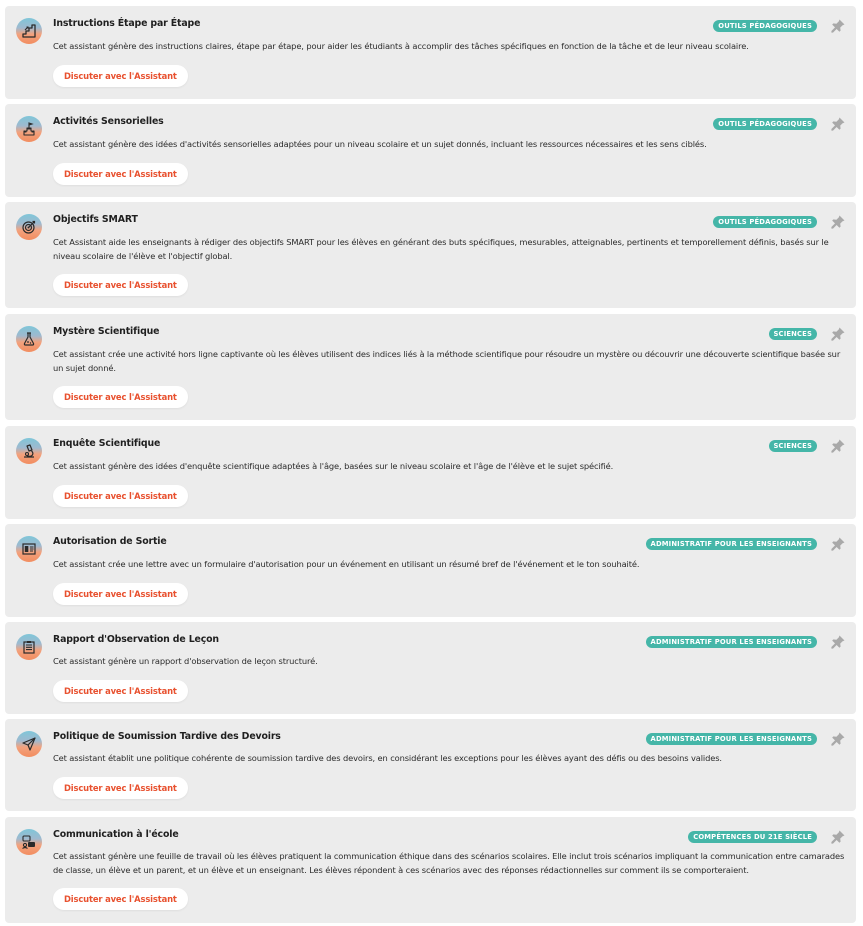  Describe the element at coordinates (127, 23) in the screenshot. I see `card-title: Instructions Étape par Étape` at that location.